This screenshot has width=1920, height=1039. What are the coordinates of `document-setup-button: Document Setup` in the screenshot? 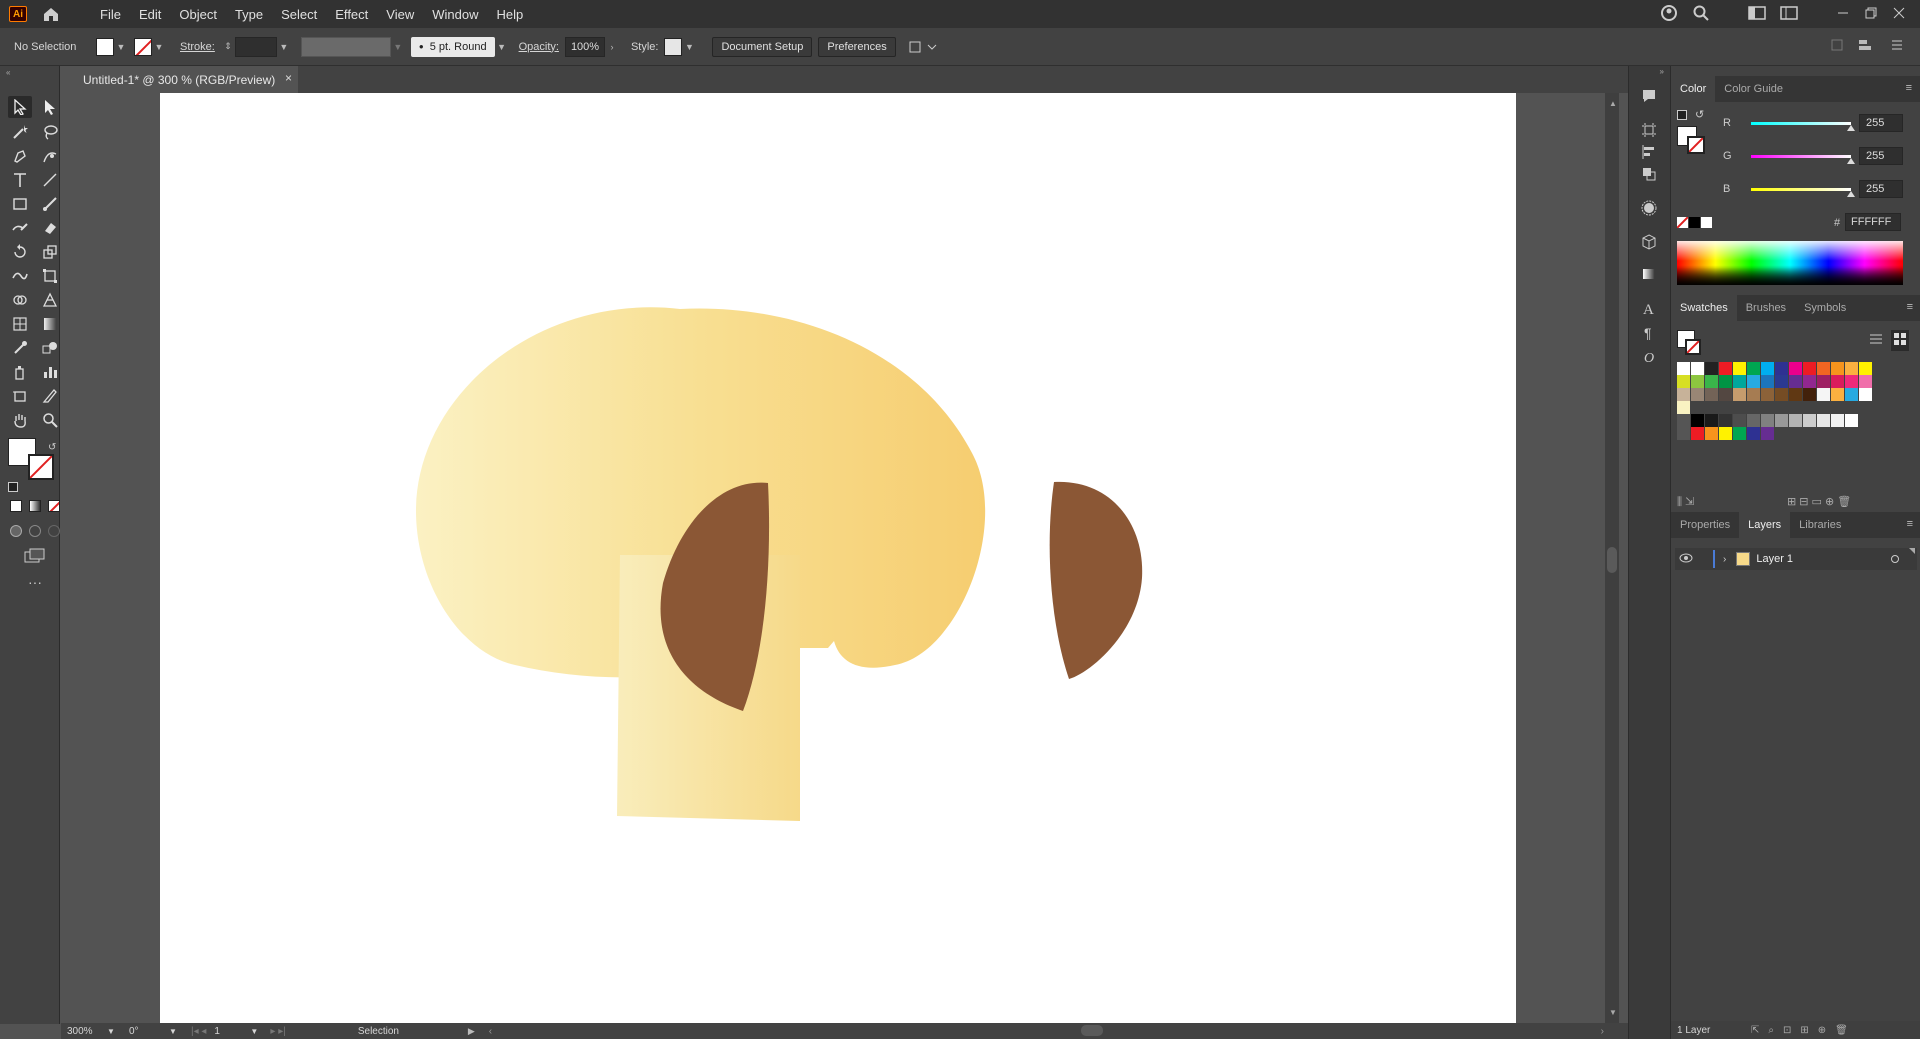 It's located at (762, 46).